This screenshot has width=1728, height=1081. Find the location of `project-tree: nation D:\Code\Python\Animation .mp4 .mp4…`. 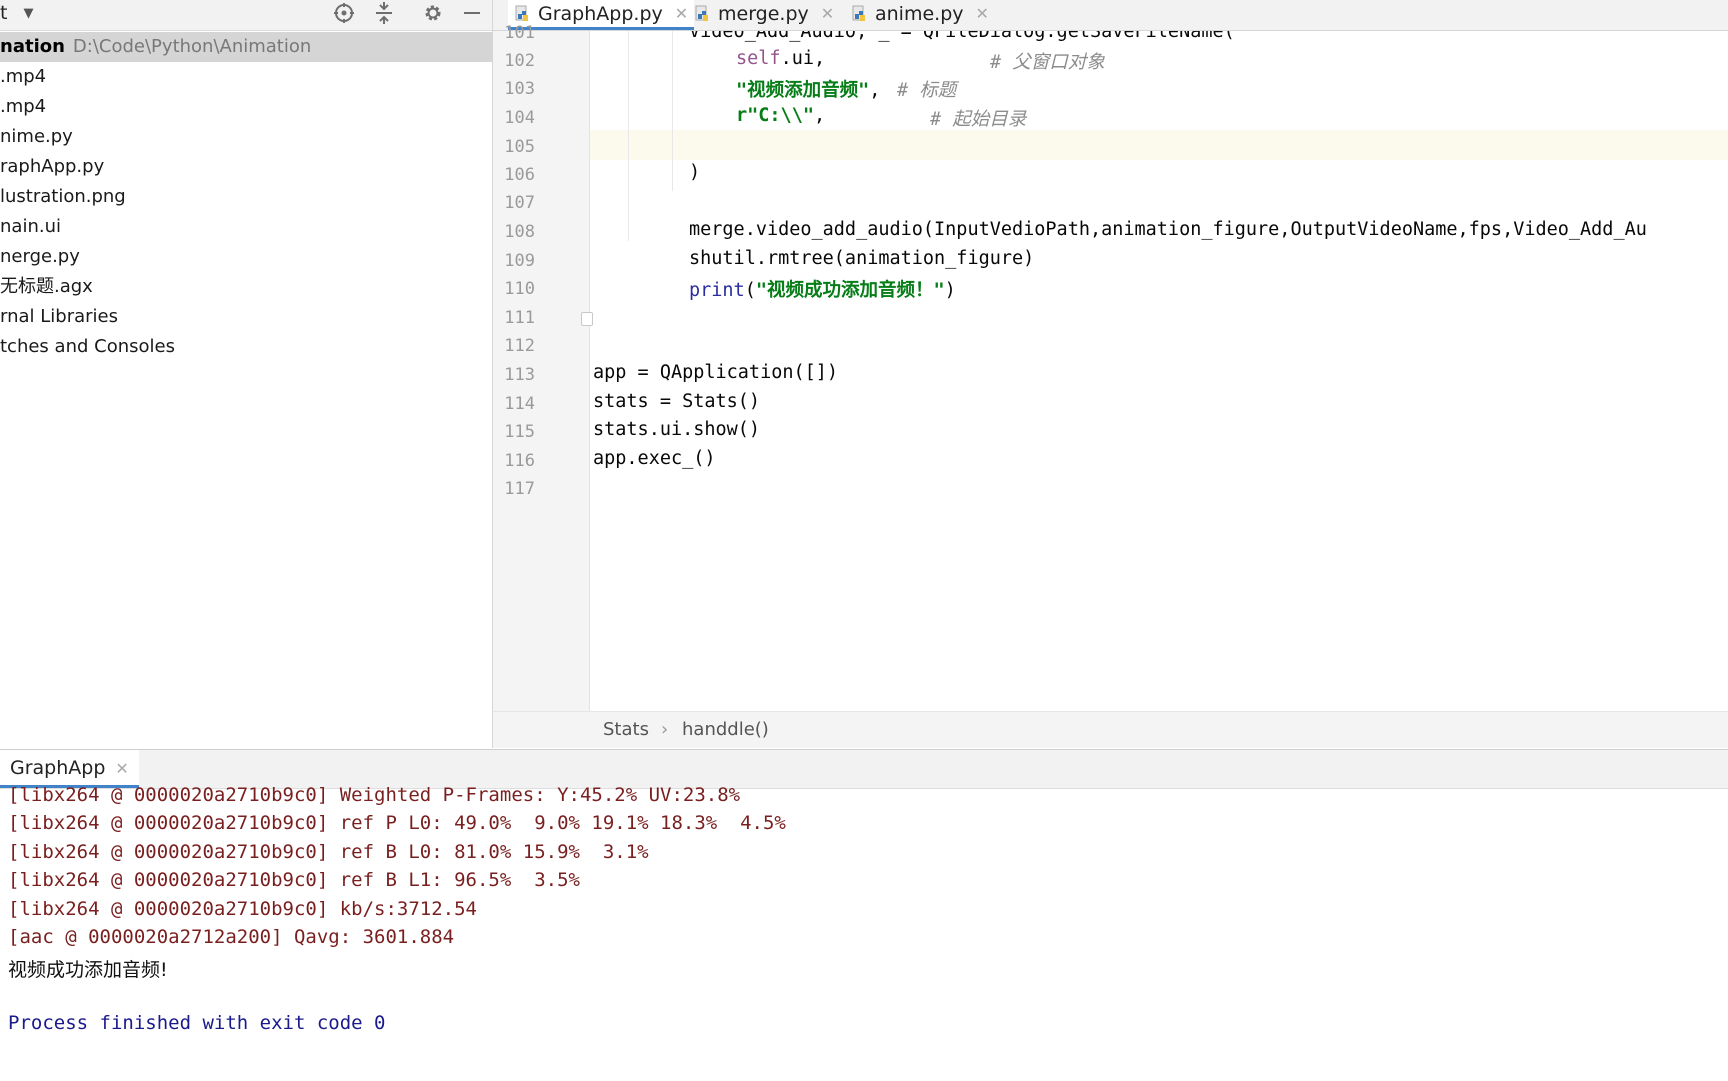

project-tree: nation D:\Code\Python\Animation .mp4 .mp4… is located at coordinates (246, 197).